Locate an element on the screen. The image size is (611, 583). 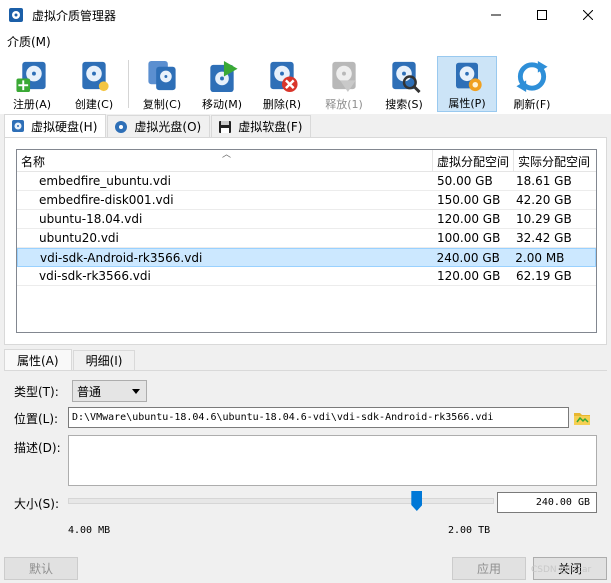
register-label: 注册(A) is located at coordinates (32, 104).